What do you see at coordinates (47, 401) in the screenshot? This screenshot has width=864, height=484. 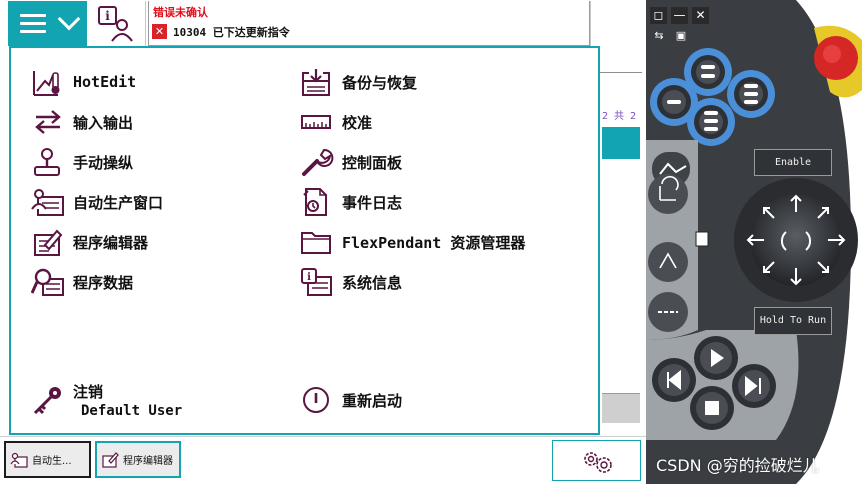 I see `key-icon` at bounding box center [47, 401].